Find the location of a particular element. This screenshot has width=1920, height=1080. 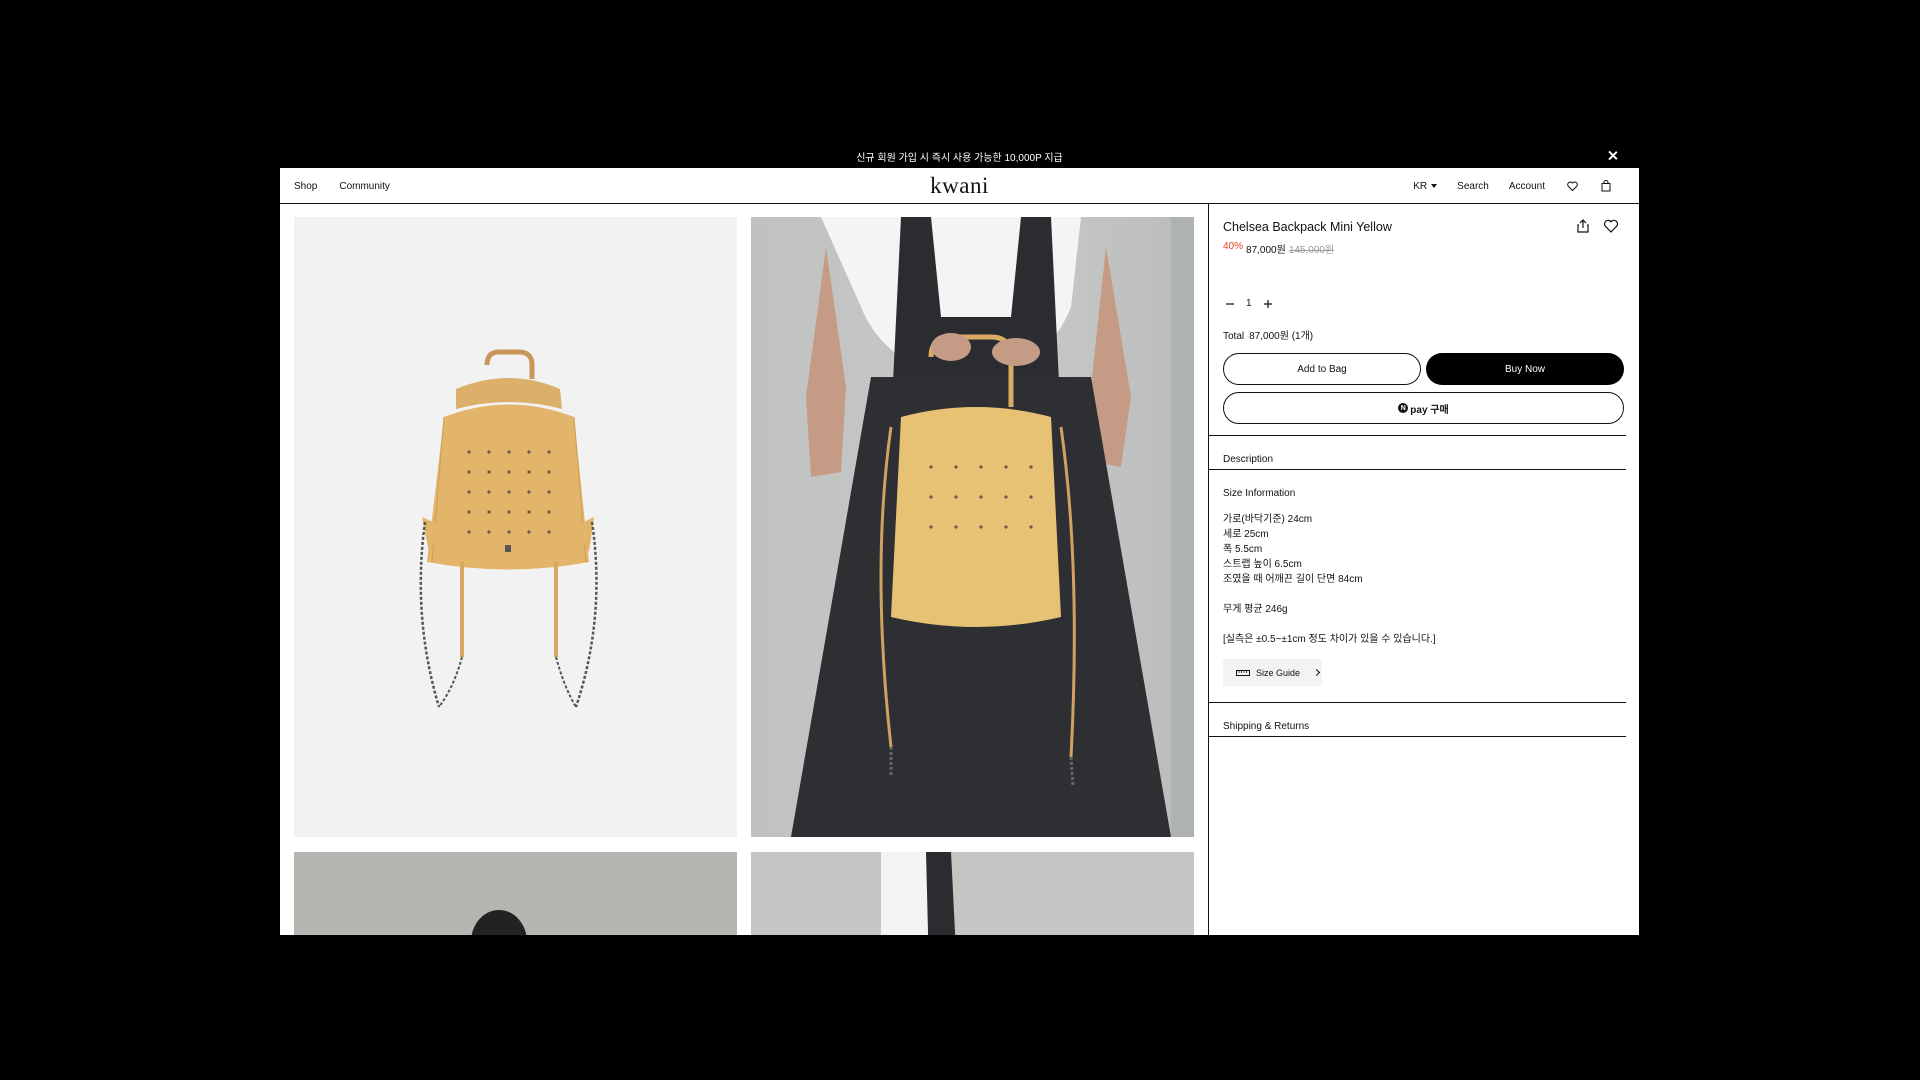

price-row: 40% 87,000원 145,000원 is located at coordinates (1278, 248).